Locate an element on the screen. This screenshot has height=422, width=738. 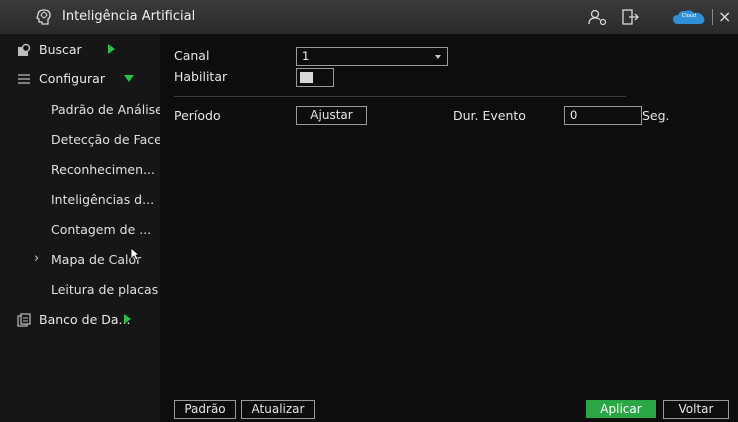
sidebar-item-leitura-de-placas: Leitura de placas is located at coordinates (80, 290).